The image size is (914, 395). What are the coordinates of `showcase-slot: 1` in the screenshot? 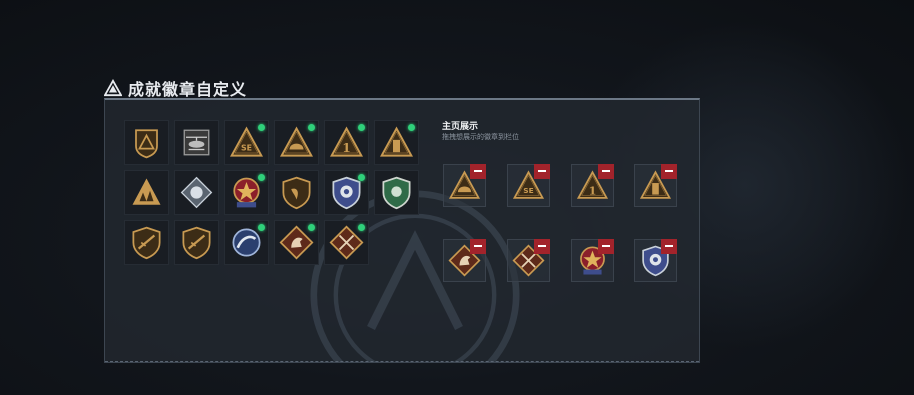 It's located at (592, 185).